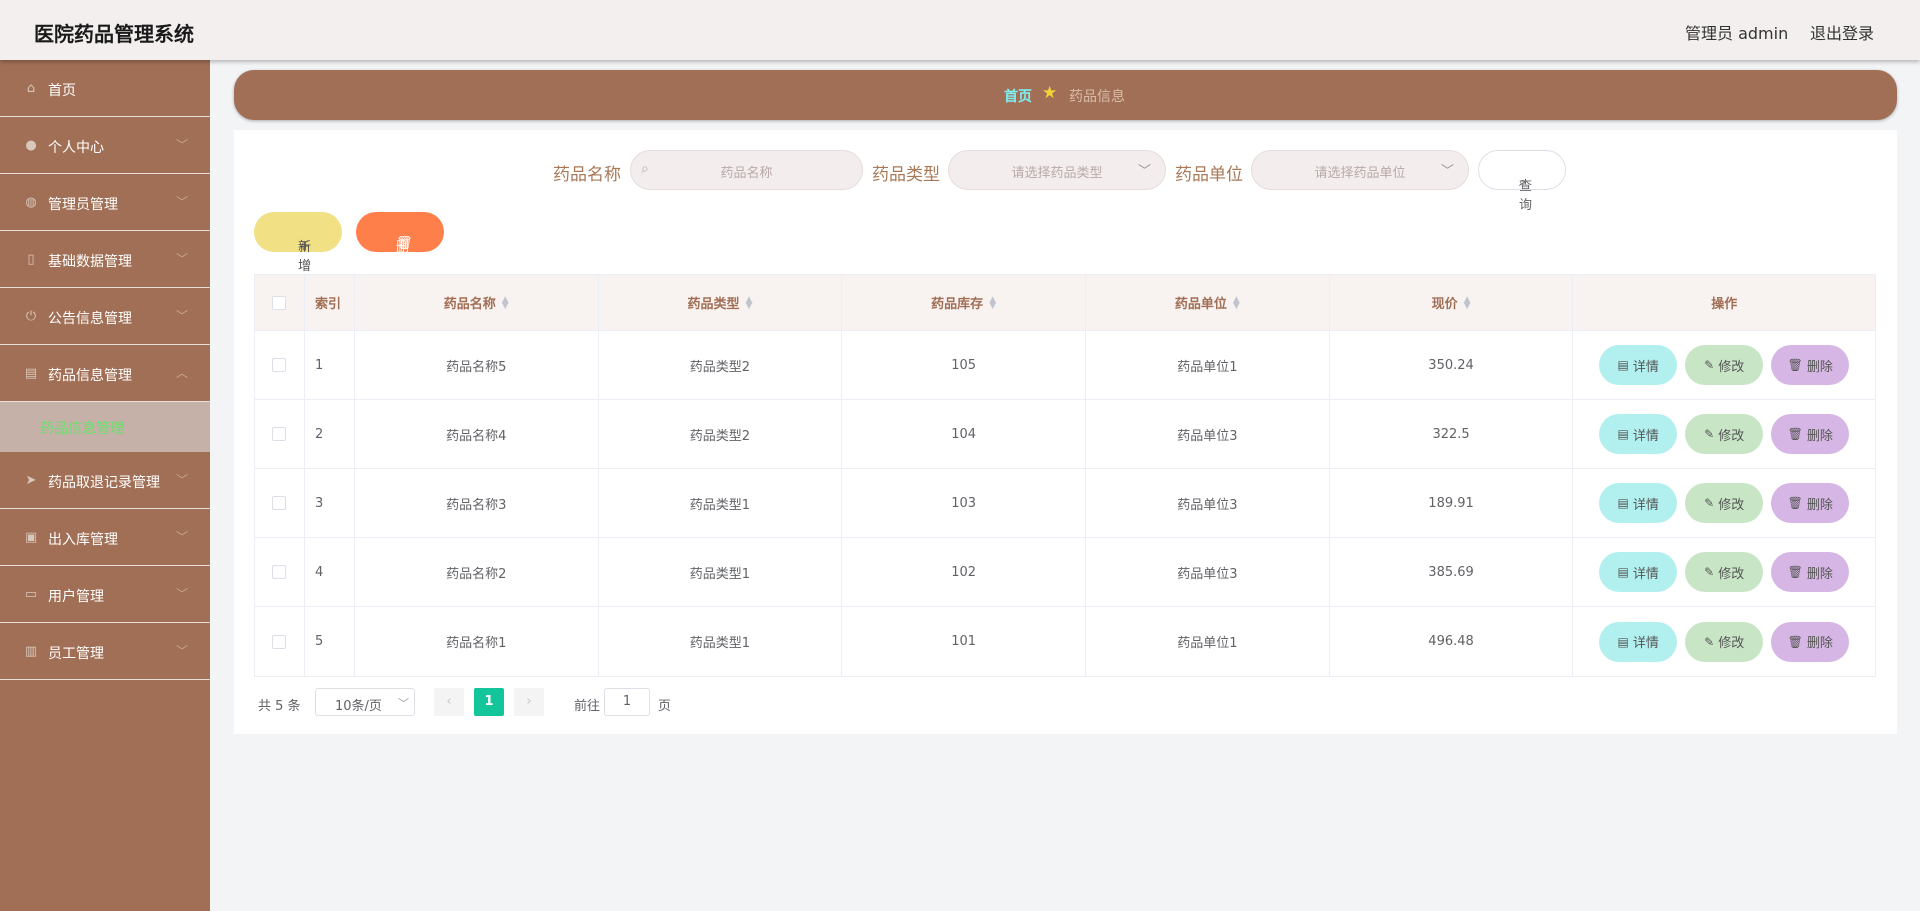 Image resolution: width=1920 pixels, height=911 pixels. What do you see at coordinates (31, 259) in the screenshot?
I see `phone-icon: ▯` at bounding box center [31, 259].